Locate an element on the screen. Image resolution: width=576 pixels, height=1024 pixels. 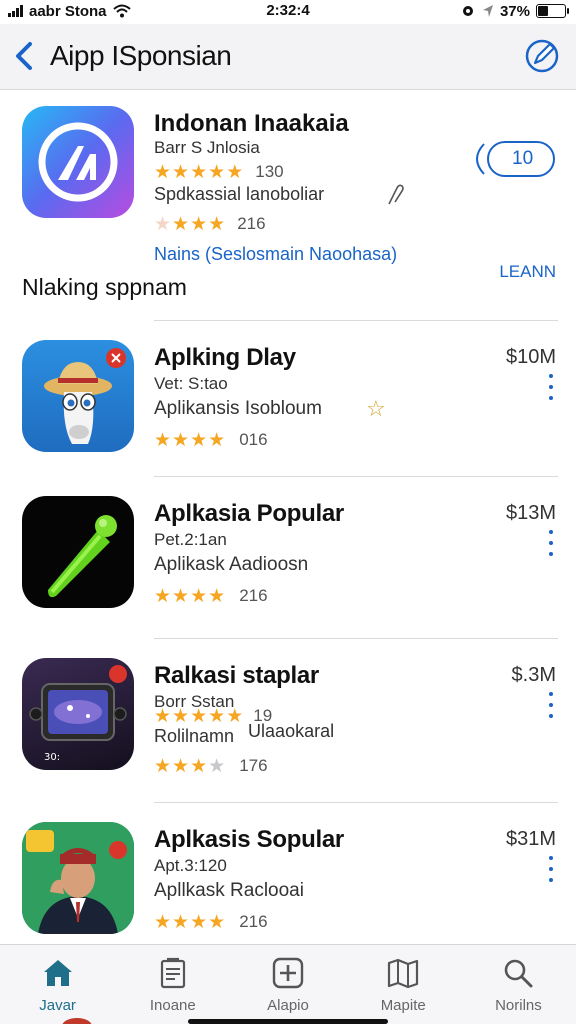
status-right: 37% is located at coordinates (514, 11).